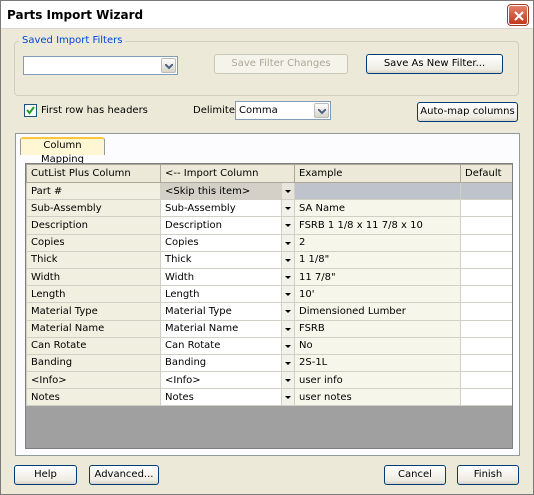 This screenshot has height=495, width=534. I want to click on import-column-select: Description, so click(227, 225).